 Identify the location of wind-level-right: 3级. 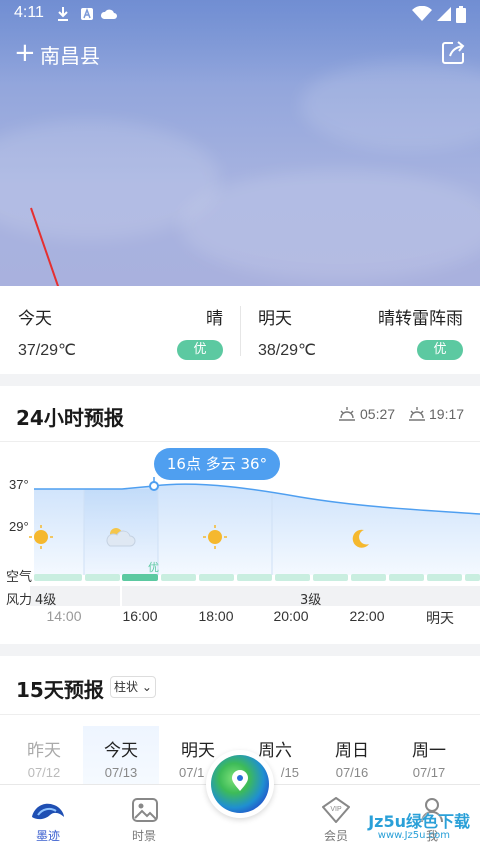
(311, 600).